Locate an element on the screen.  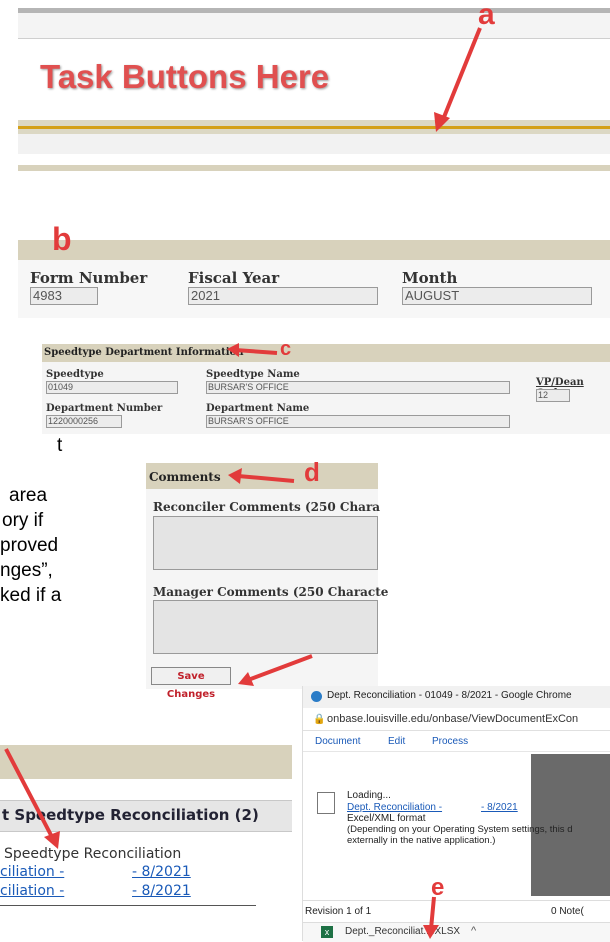
left-text-line: ked if a is located at coordinates (31, 595).